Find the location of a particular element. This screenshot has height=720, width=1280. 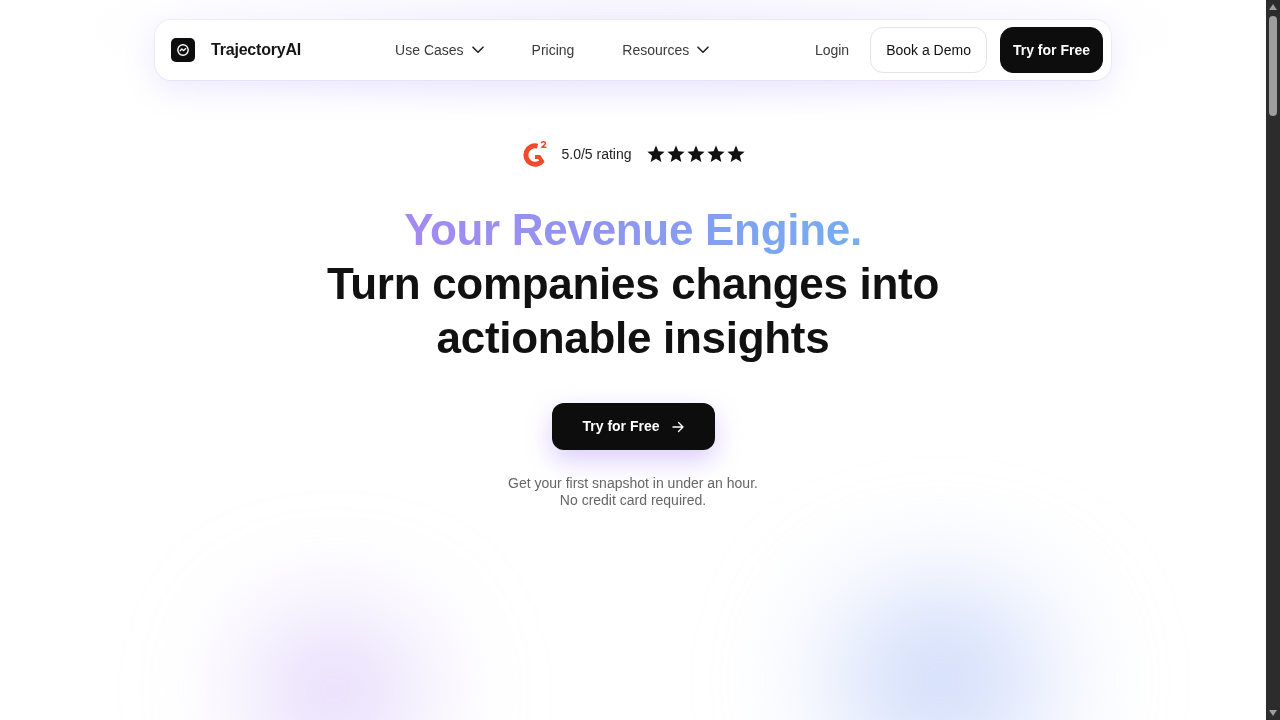

logo-icon is located at coordinates (183, 50).